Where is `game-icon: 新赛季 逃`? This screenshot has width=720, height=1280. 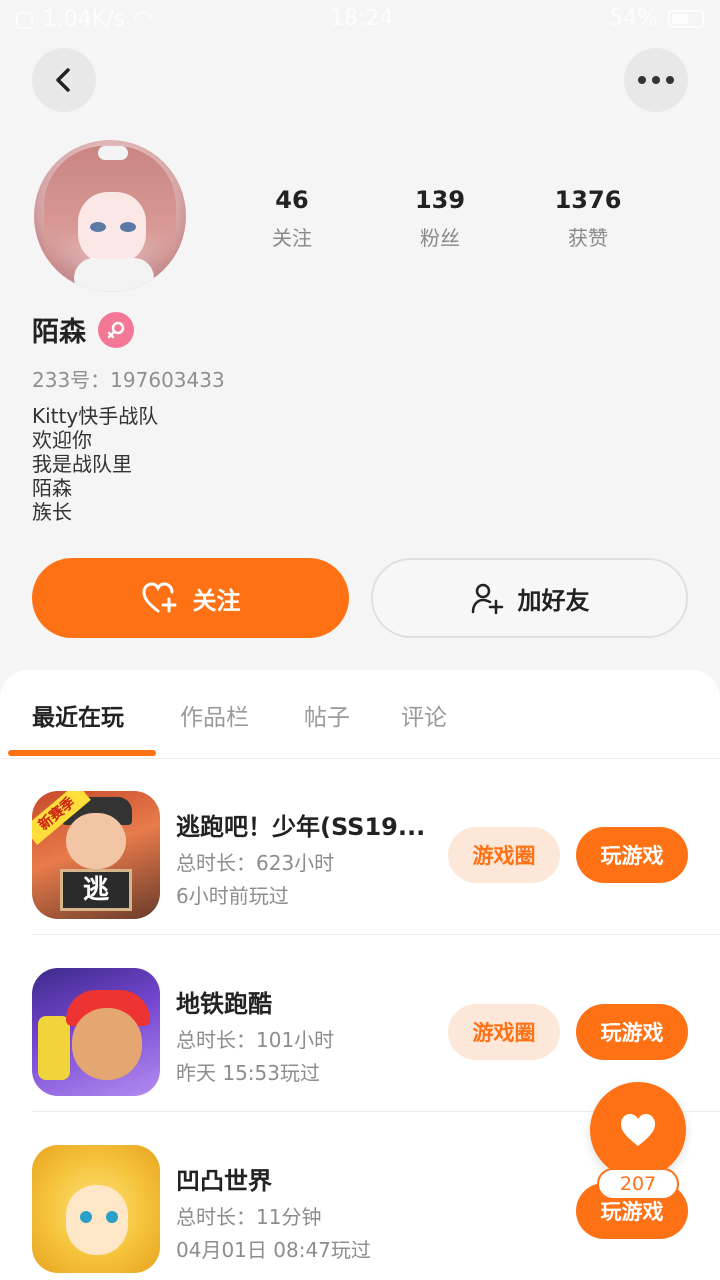 game-icon: 新赛季 逃 is located at coordinates (96, 855).